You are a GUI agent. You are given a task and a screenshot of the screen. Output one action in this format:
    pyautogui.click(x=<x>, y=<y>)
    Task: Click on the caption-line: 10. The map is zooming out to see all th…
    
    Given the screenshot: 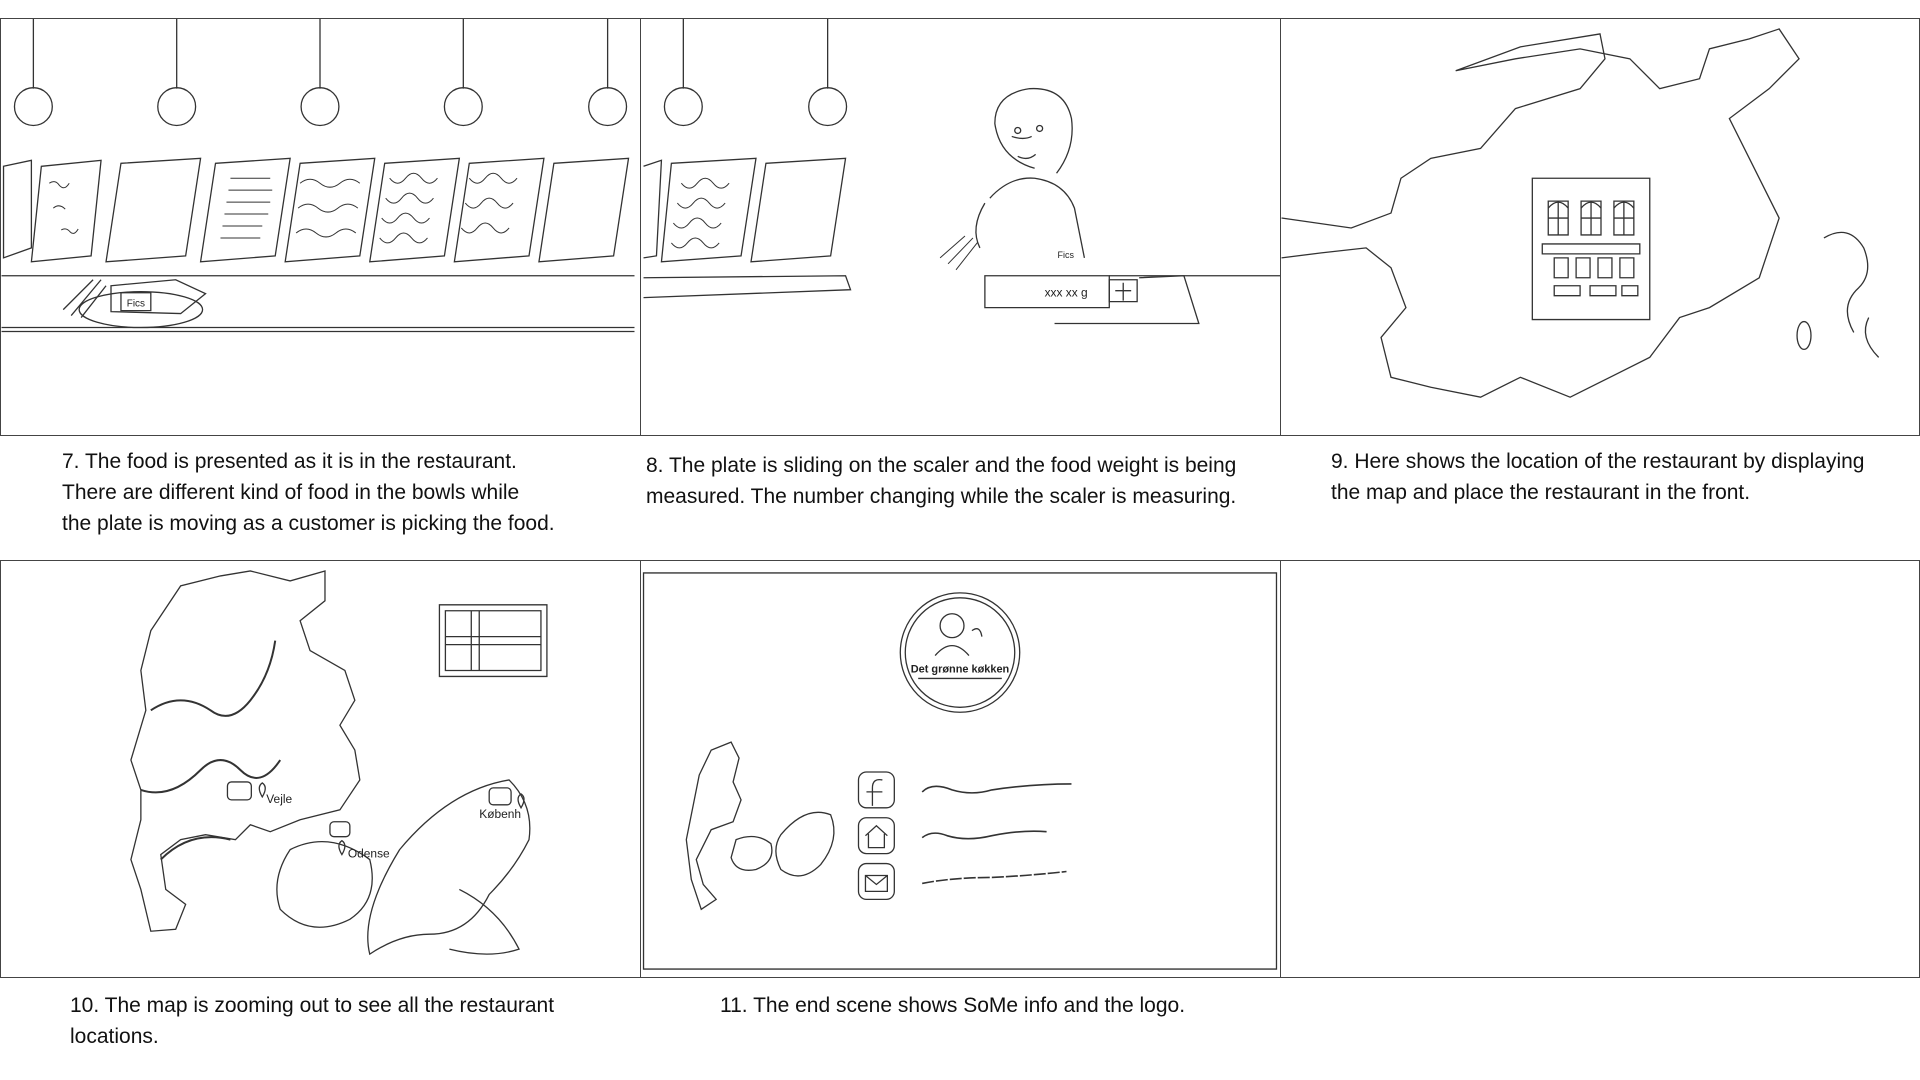 What is the action you would take?
    pyautogui.click(x=312, y=1005)
    